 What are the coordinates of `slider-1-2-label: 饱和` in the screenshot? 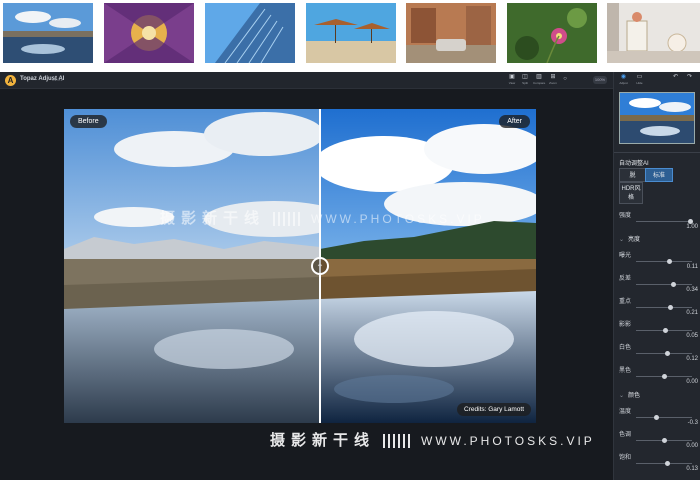 It's located at (625, 458).